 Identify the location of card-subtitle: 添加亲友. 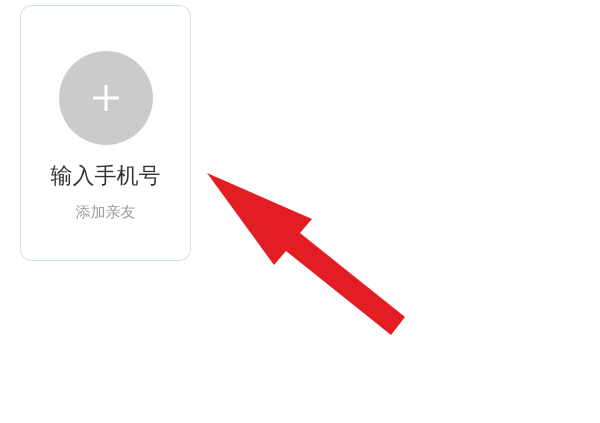
(106, 212).